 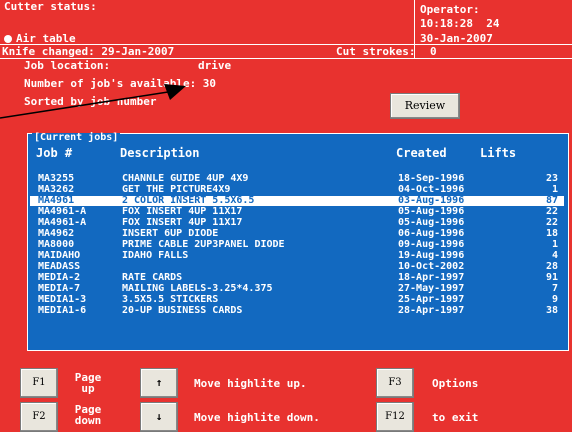 What do you see at coordinates (59, 277) in the screenshot?
I see `job-number-cell: MEDIA-2` at bounding box center [59, 277].